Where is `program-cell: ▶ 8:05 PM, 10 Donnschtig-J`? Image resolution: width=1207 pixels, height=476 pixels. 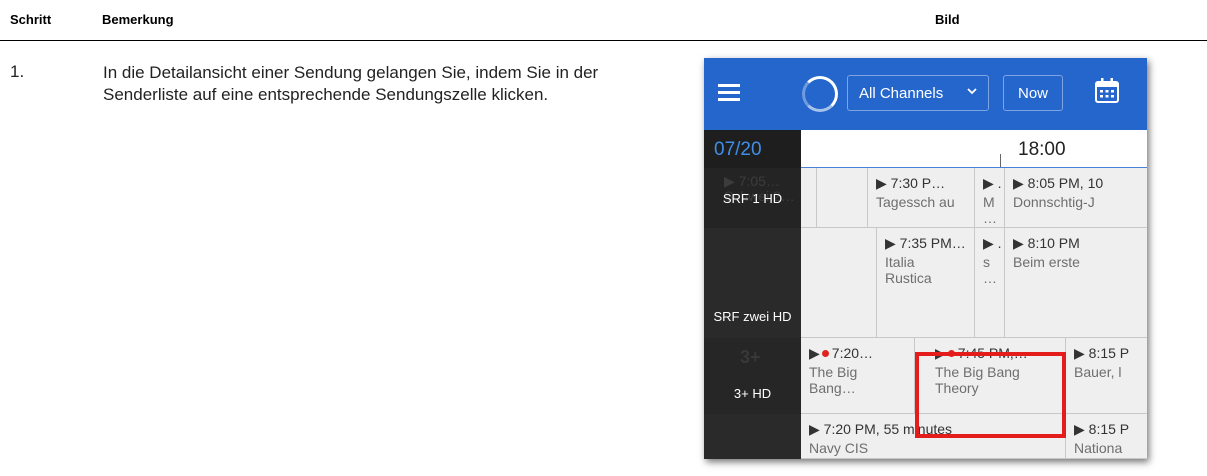
program-cell: ▶ 8:05 PM, 10 Donnschtig-J is located at coordinates (1076, 198).